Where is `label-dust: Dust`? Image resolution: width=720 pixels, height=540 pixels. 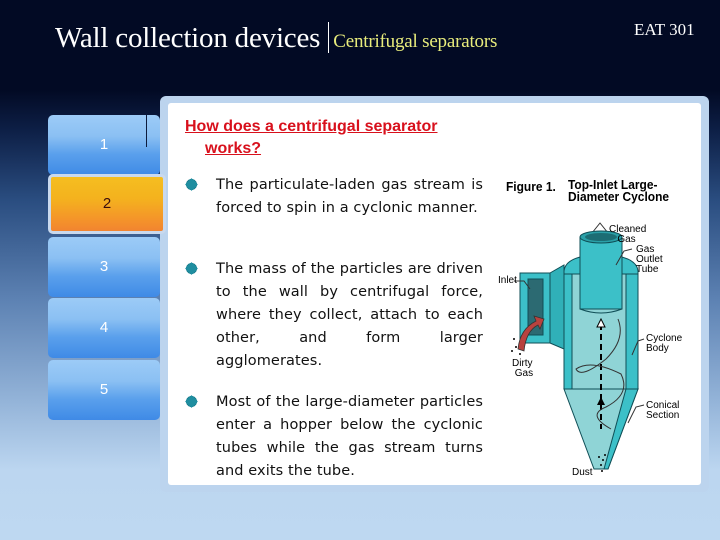 label-dust: Dust is located at coordinates (582, 472).